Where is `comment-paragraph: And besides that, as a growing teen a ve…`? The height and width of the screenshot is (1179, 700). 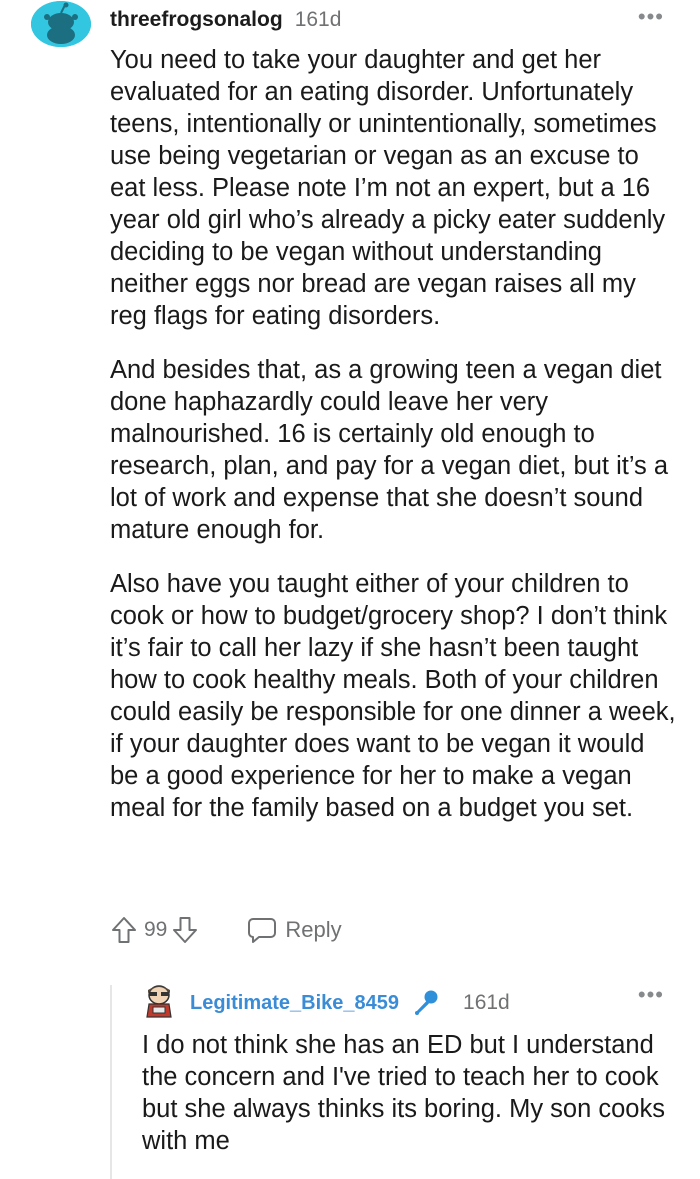 comment-paragraph: And besides that, as a growing teen a ve… is located at coordinates (389, 450).